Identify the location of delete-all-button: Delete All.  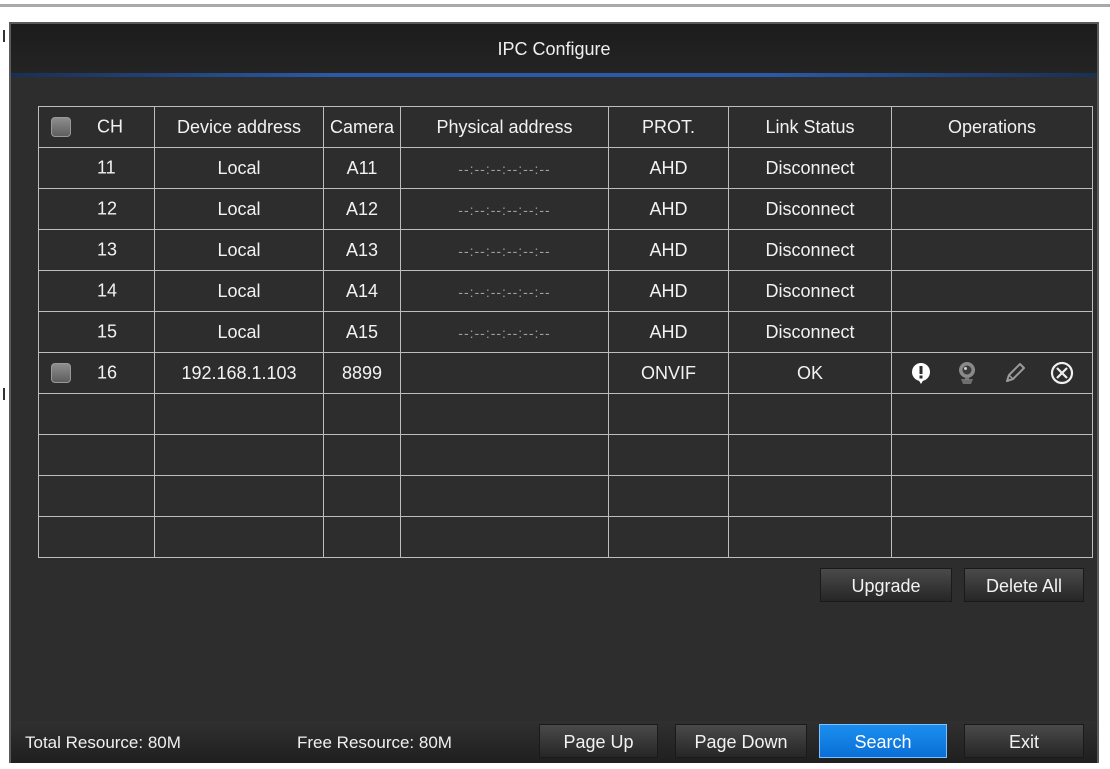
(1024, 585).